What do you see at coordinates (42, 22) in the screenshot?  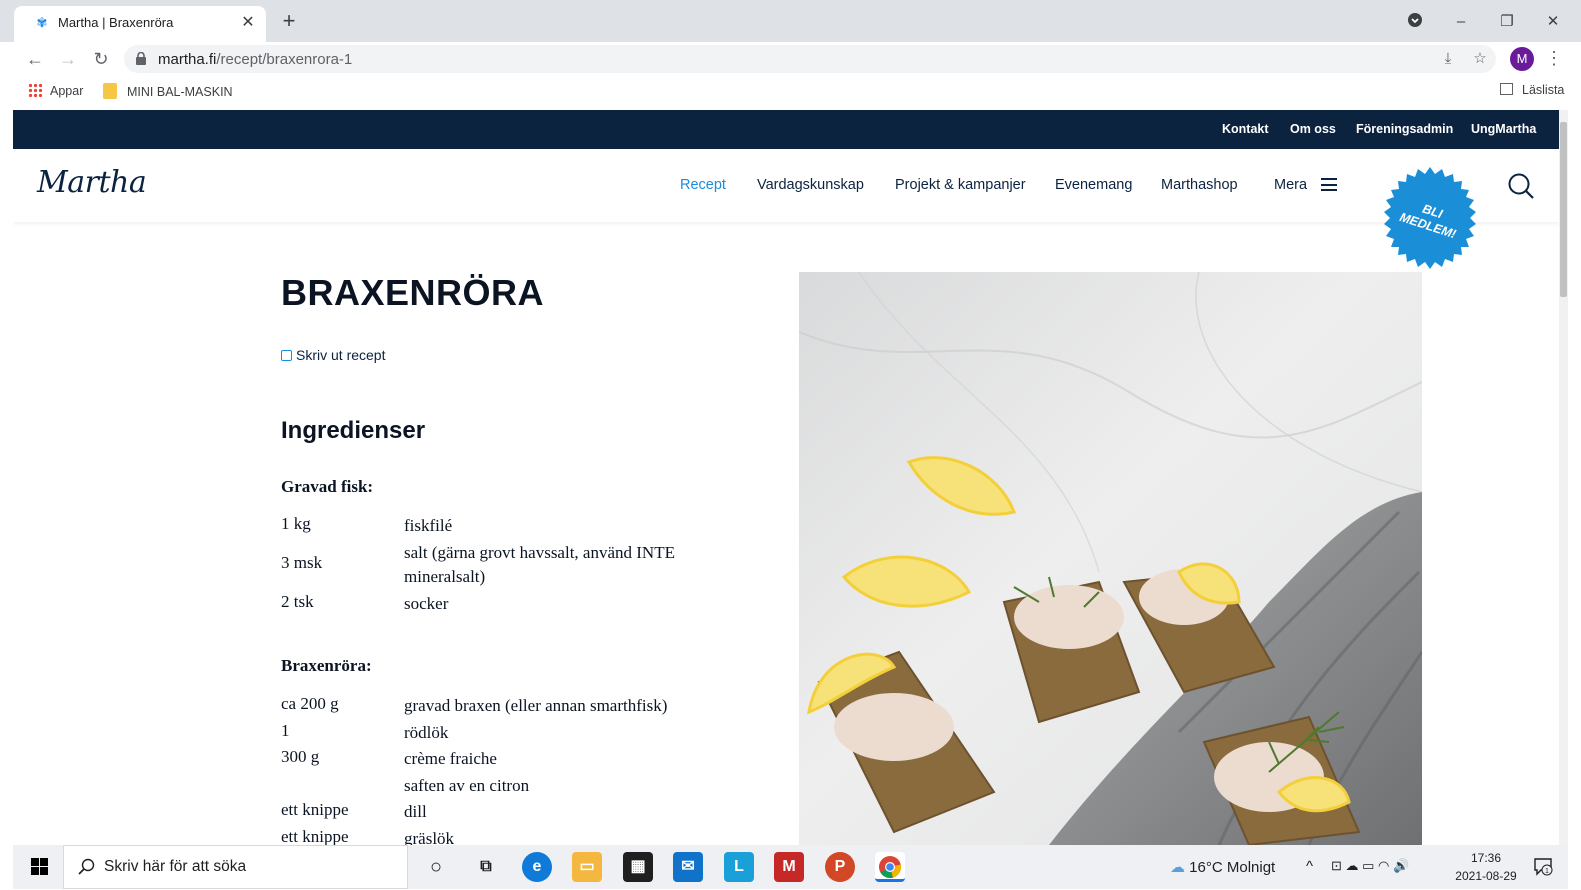 I see `martha-favicon-icon: ✾` at bounding box center [42, 22].